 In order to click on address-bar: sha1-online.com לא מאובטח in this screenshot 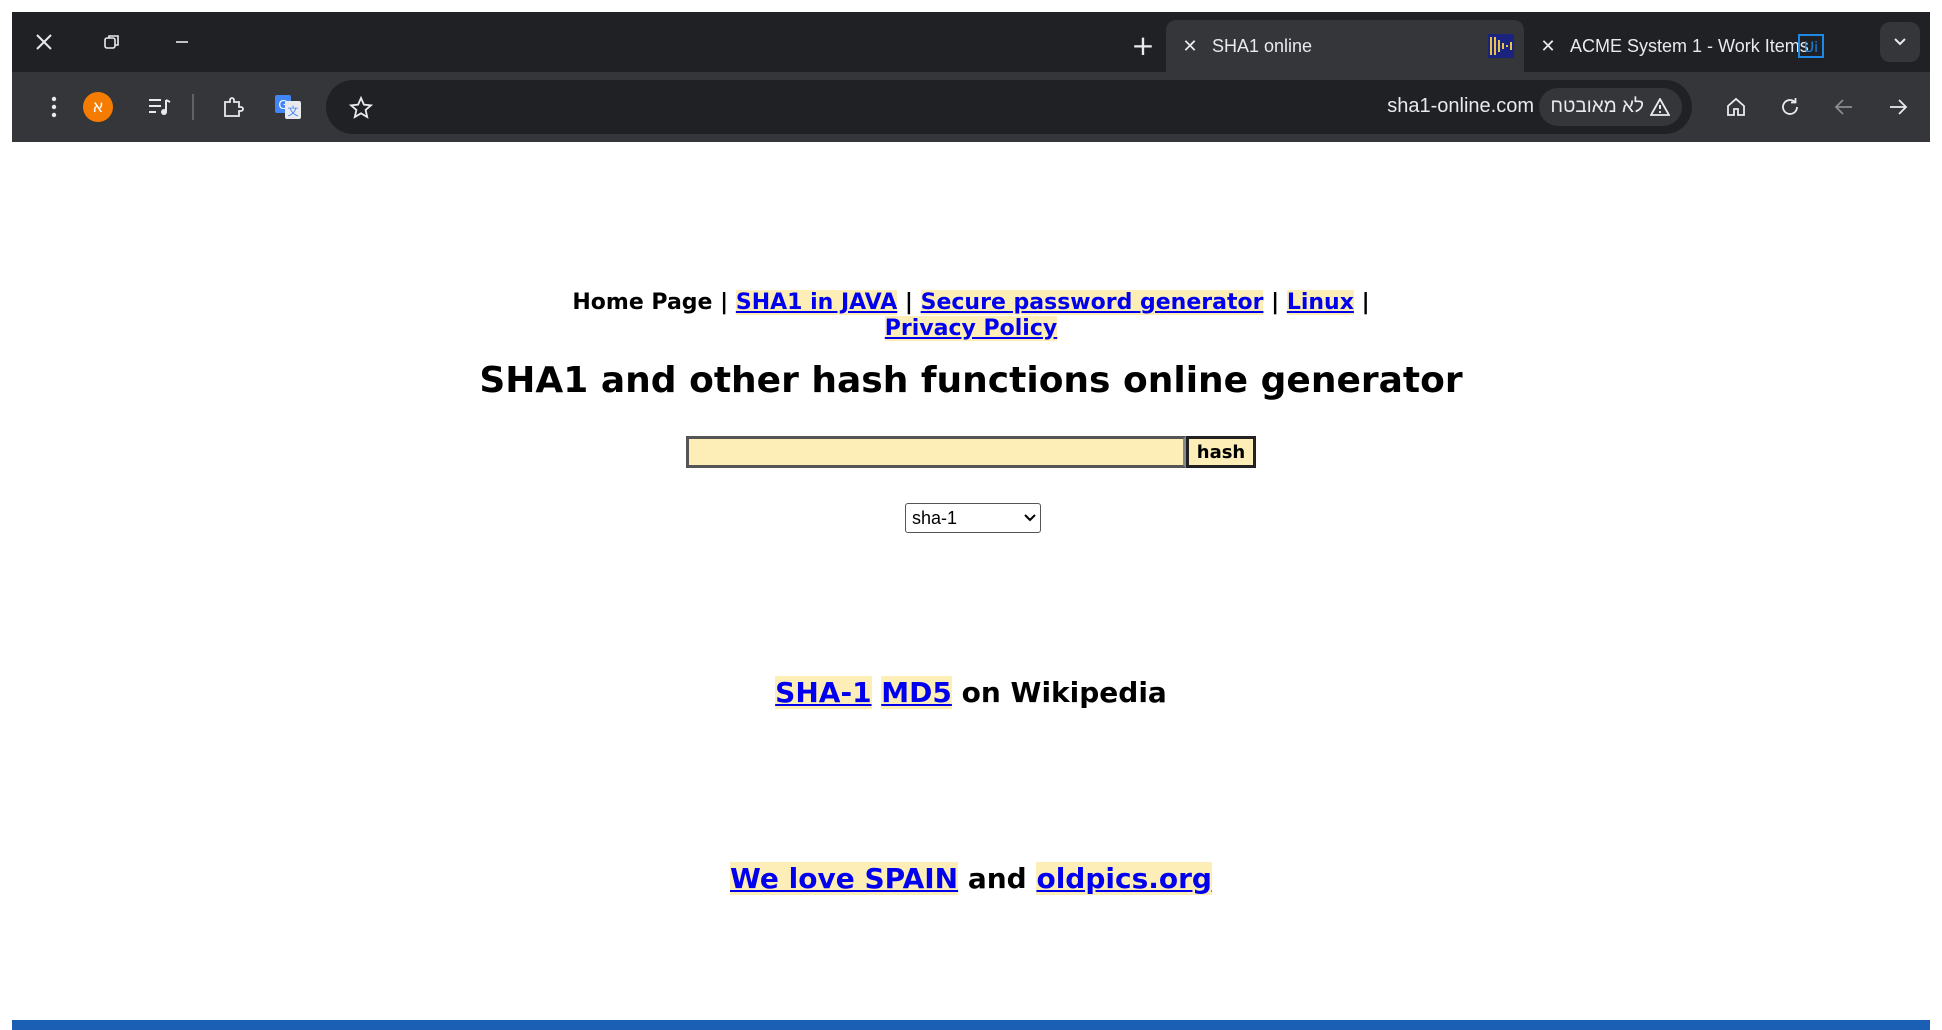, I will do `click(1009, 107)`.